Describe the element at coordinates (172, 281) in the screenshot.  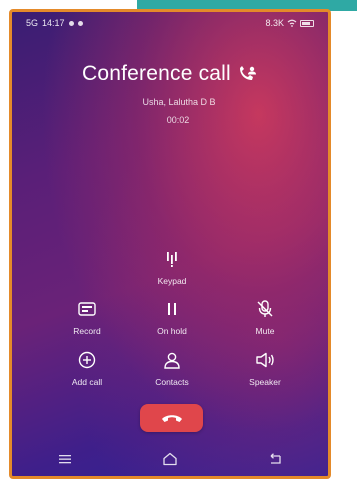
I see `keypad-label: Keypad` at that location.